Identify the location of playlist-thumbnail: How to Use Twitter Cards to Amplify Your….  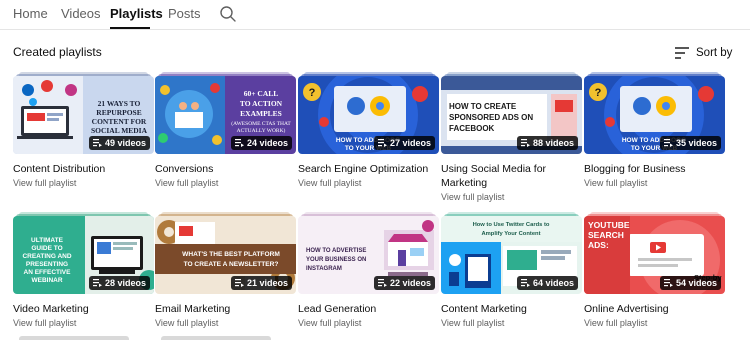
(511, 253).